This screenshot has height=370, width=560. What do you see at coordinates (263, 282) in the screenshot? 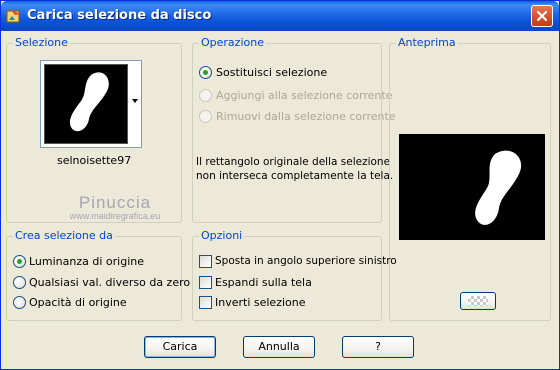
I see `checkbox-espandi-label: Espandi sulla tela` at bounding box center [263, 282].